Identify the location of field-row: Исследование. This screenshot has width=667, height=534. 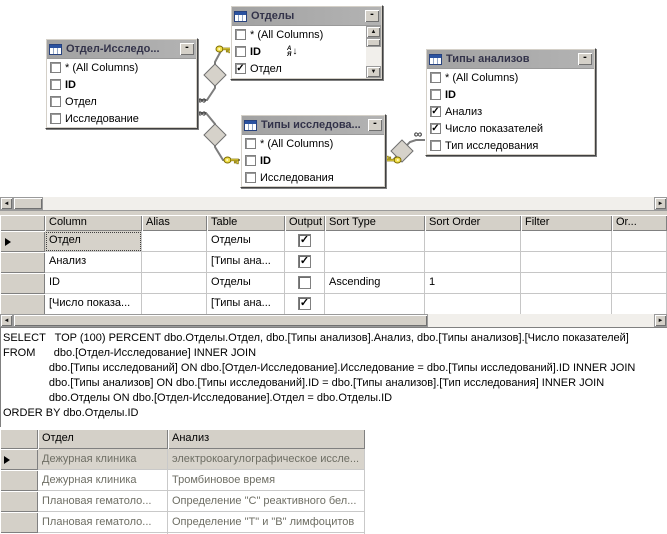
(121, 118).